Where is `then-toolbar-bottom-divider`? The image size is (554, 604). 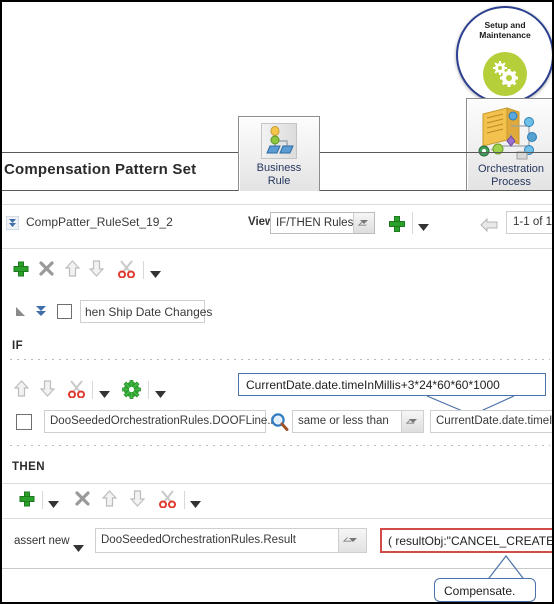
then-toolbar-bottom-divider is located at coordinates (277, 518).